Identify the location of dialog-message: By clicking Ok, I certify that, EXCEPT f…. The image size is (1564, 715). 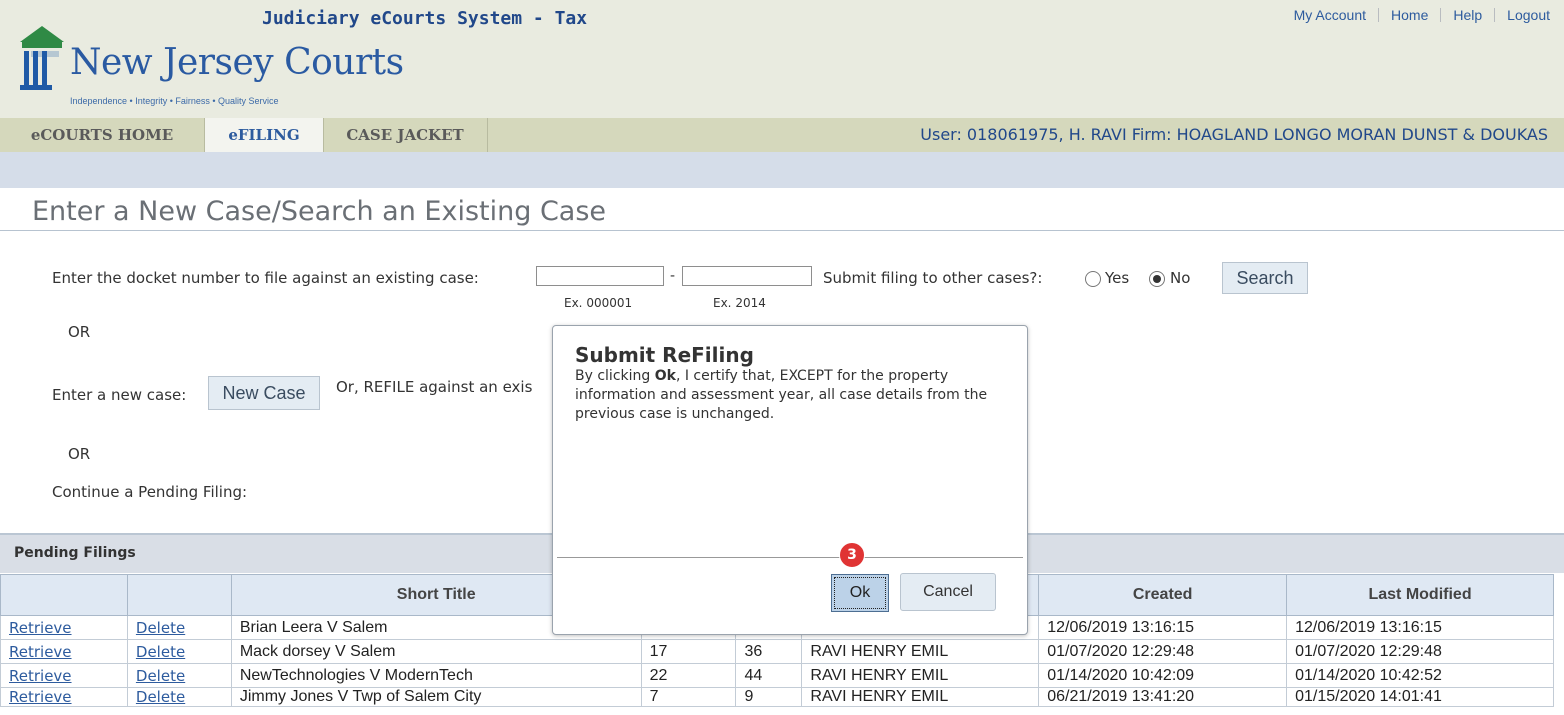
(795, 395).